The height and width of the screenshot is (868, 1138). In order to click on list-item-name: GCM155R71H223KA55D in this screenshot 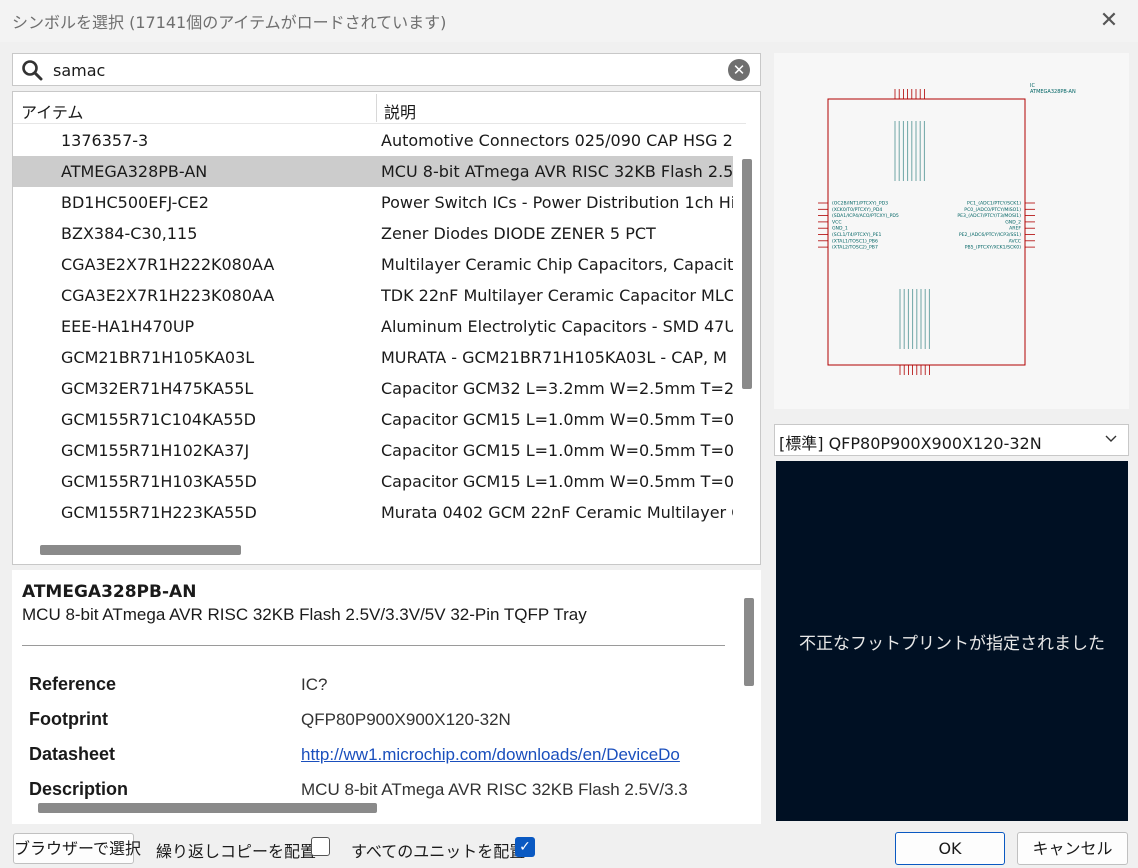, I will do `click(159, 512)`.